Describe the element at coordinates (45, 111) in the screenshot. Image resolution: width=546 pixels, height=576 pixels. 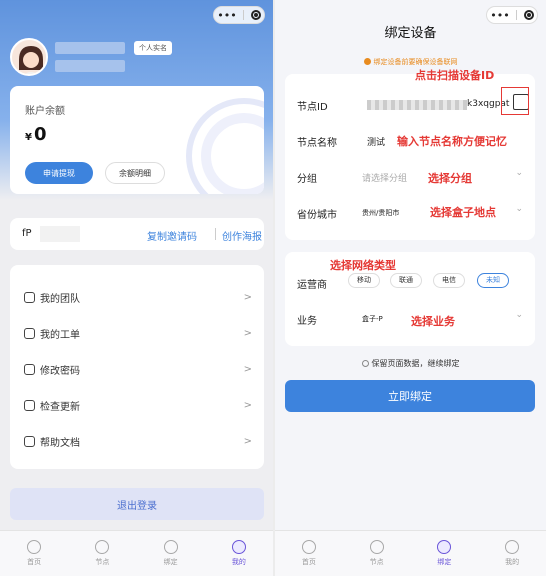
I see `balance-title: 账户余额` at that location.